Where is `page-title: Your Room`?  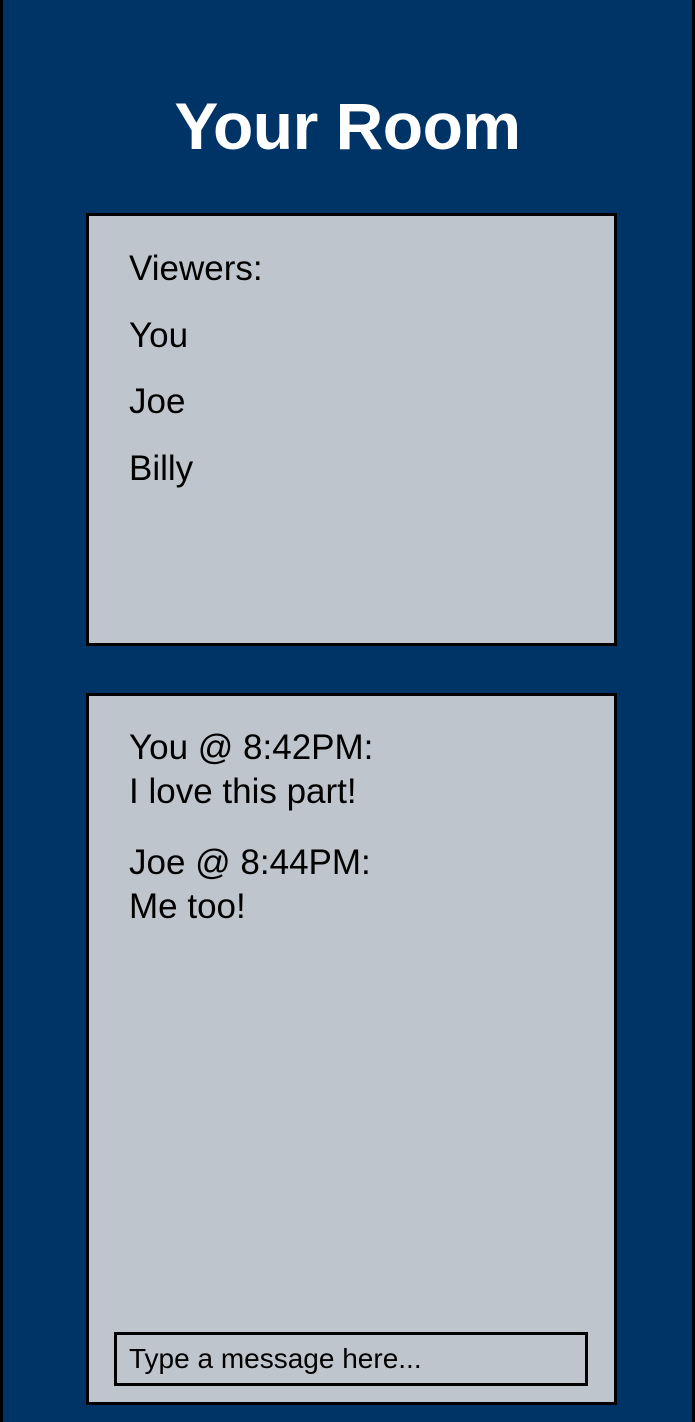 page-title: Your Room is located at coordinates (347, 126).